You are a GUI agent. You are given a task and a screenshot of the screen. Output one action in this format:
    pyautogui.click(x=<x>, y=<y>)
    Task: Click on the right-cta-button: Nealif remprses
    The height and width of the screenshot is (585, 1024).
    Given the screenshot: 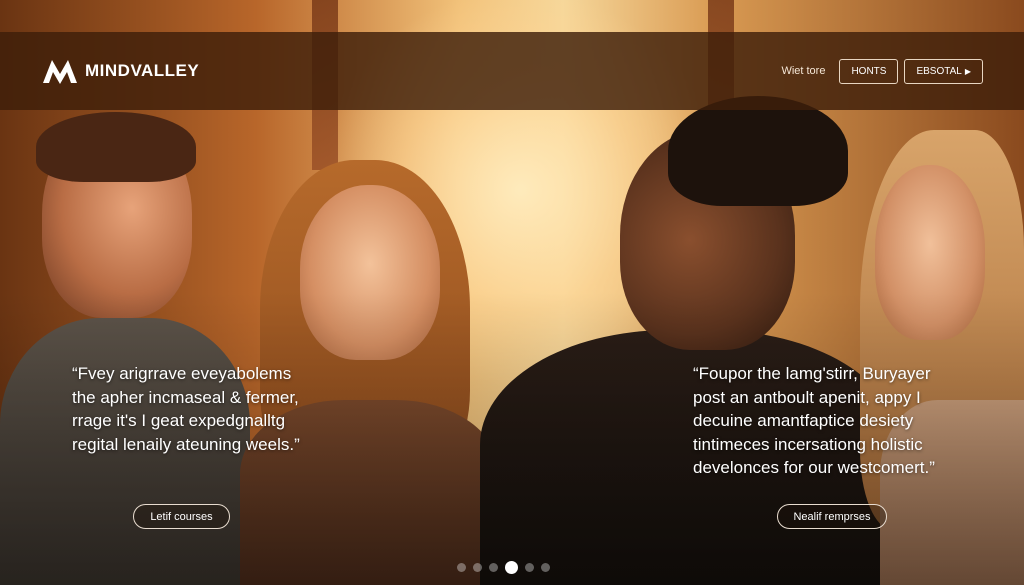 What is the action you would take?
    pyautogui.click(x=832, y=516)
    